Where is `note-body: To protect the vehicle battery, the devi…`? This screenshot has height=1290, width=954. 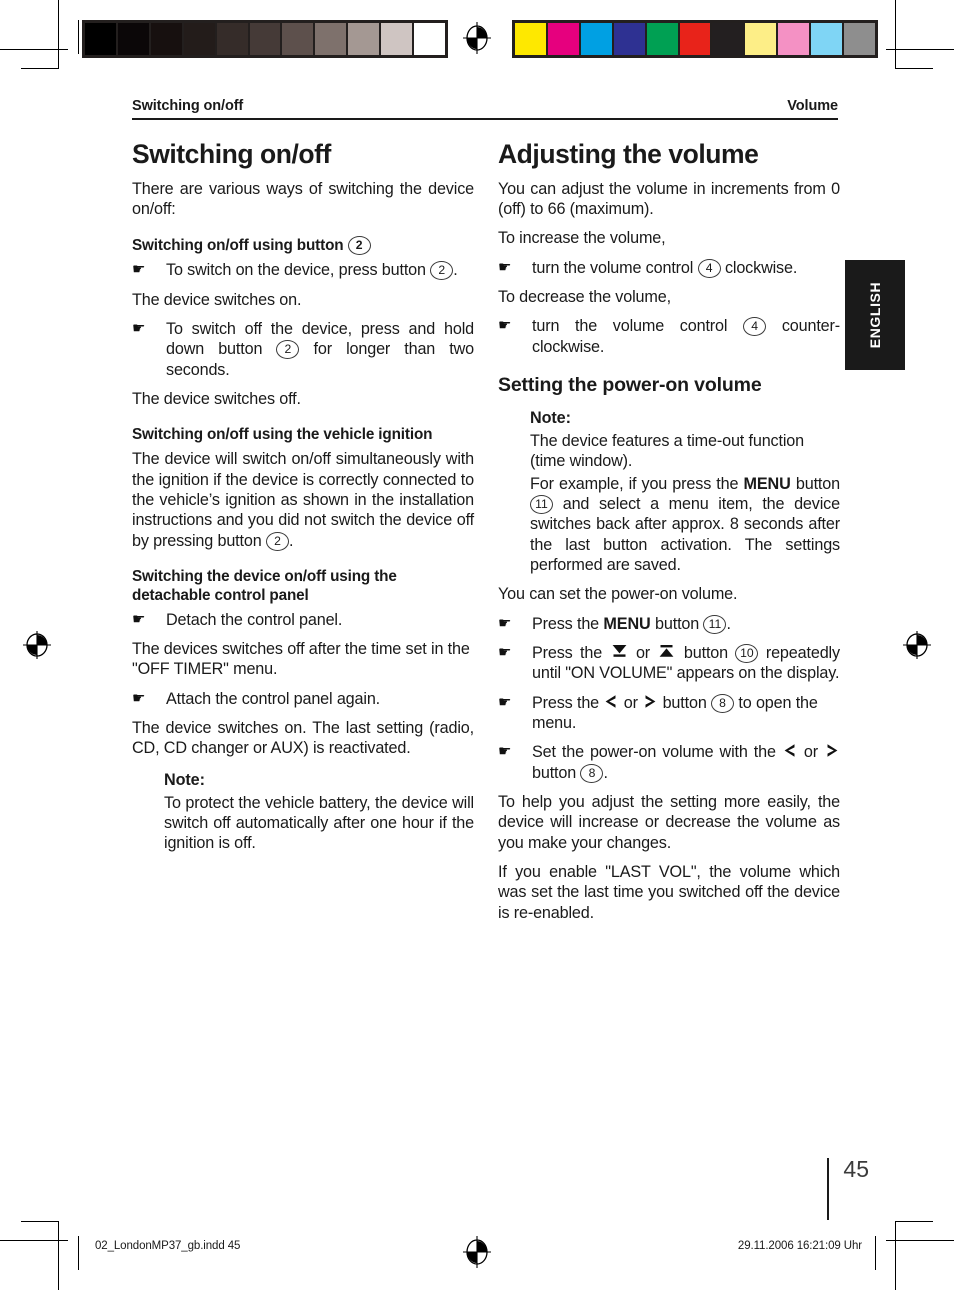 note-body: To protect the vehicle battery, the devi… is located at coordinates (319, 823).